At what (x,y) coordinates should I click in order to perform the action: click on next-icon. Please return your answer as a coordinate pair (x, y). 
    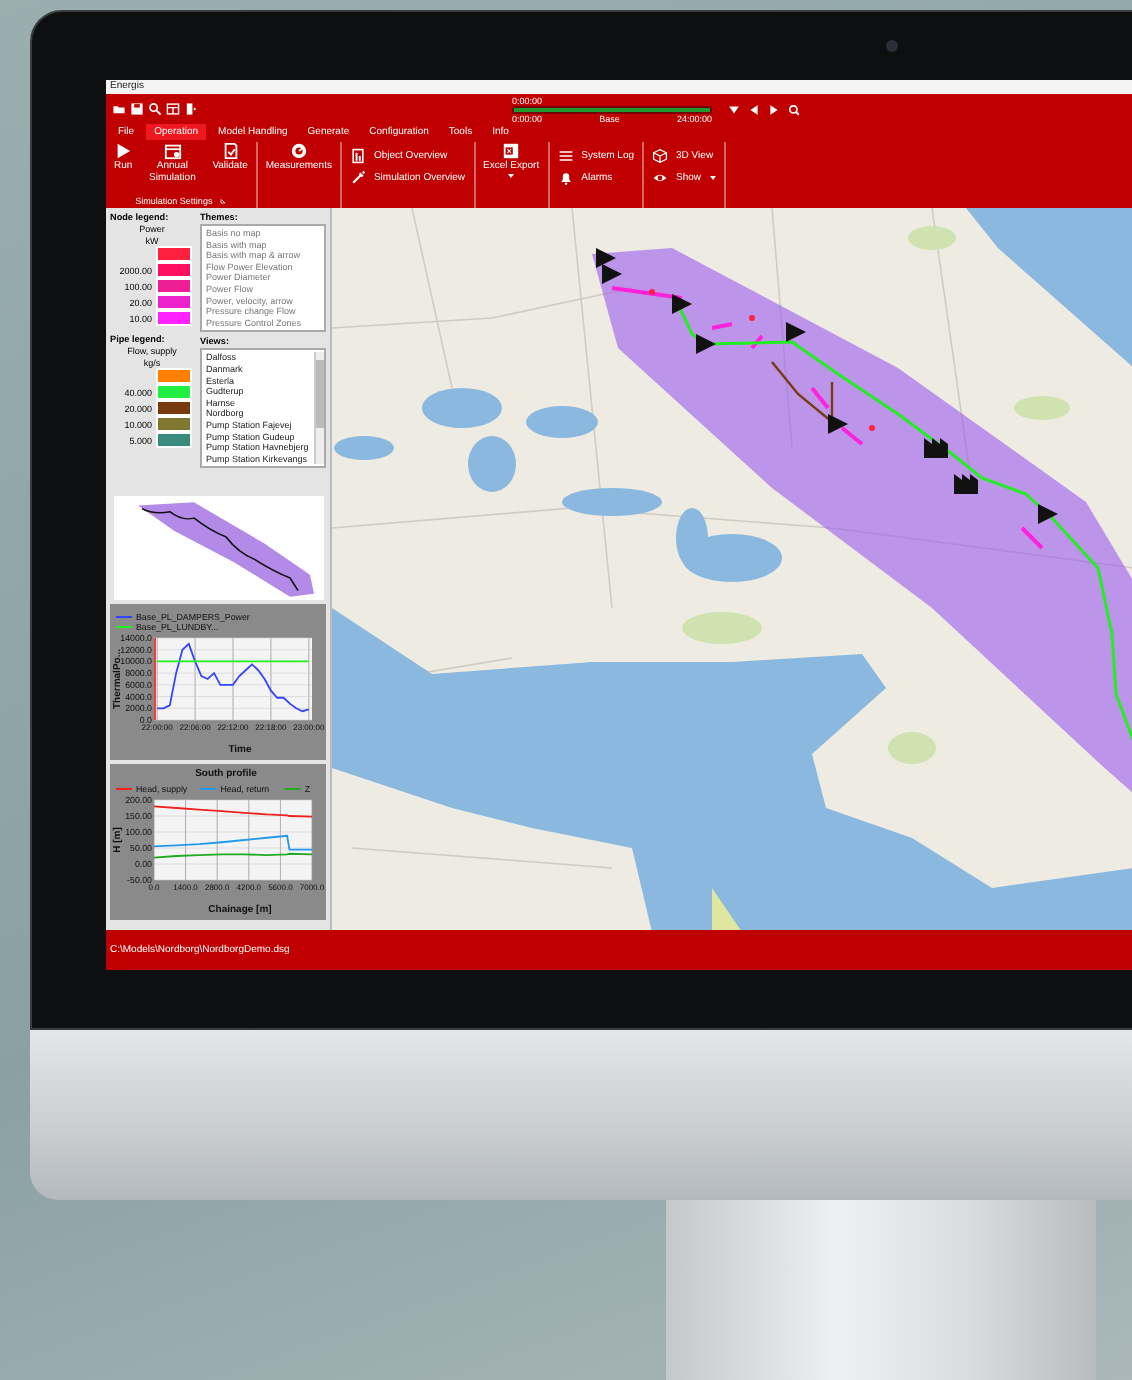
    Looking at the image, I should click on (774, 109).